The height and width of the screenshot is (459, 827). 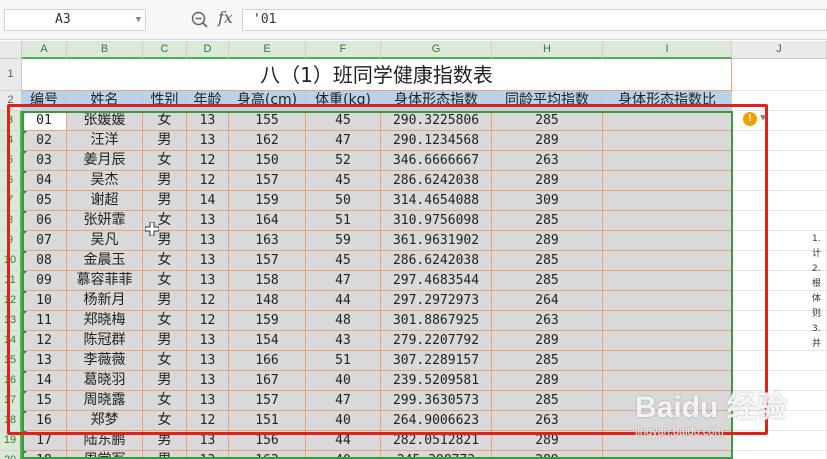 I want to click on column-header-F: F, so click(x=343, y=50).